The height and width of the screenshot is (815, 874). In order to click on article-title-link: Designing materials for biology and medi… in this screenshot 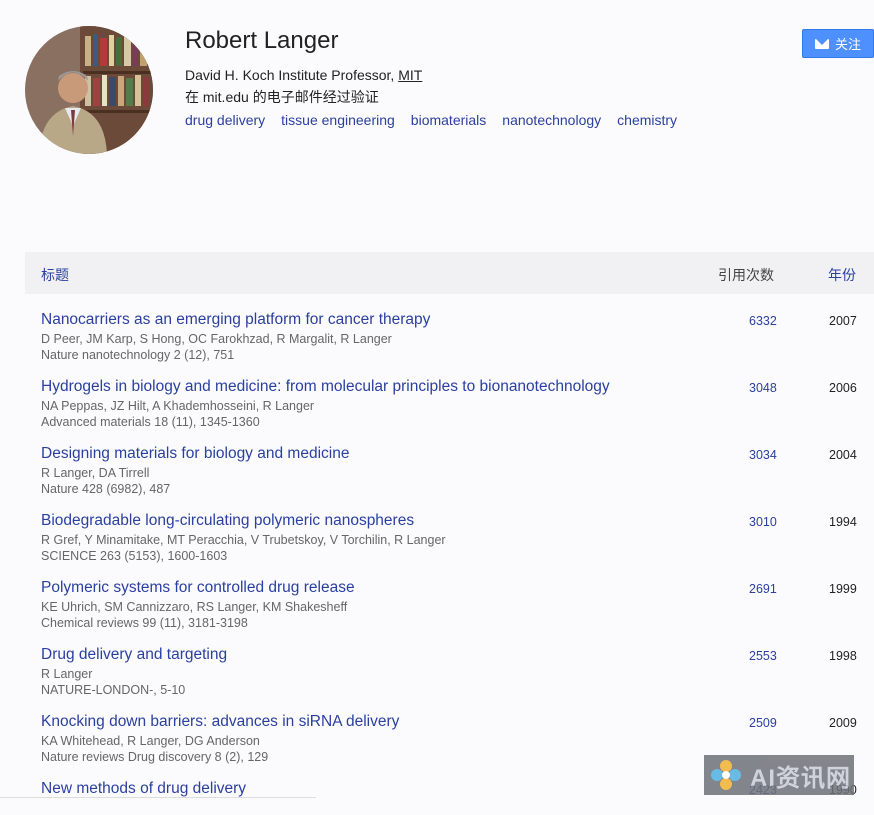, I will do `click(195, 454)`.